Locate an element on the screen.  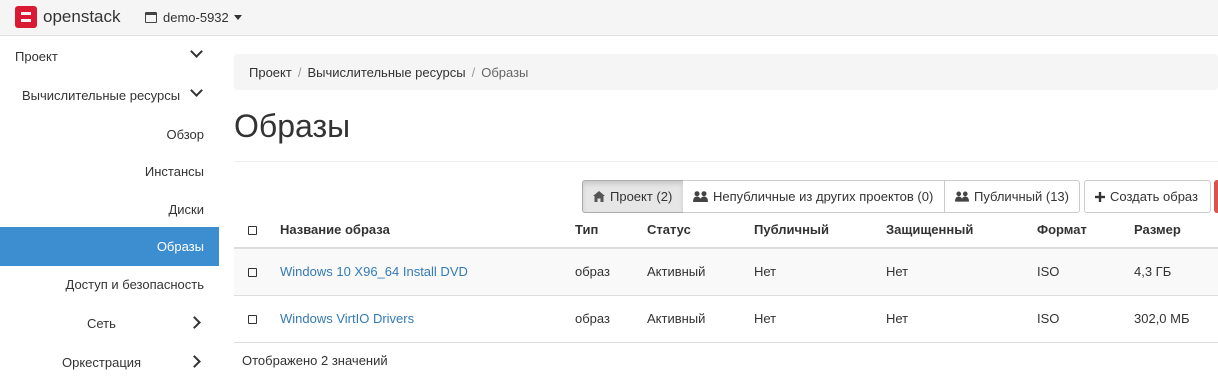
openstack-logo-icon is located at coordinates (26, 17).